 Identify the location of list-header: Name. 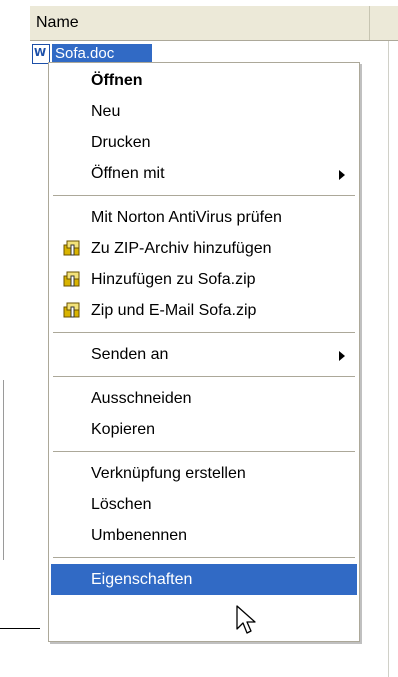
(214, 23).